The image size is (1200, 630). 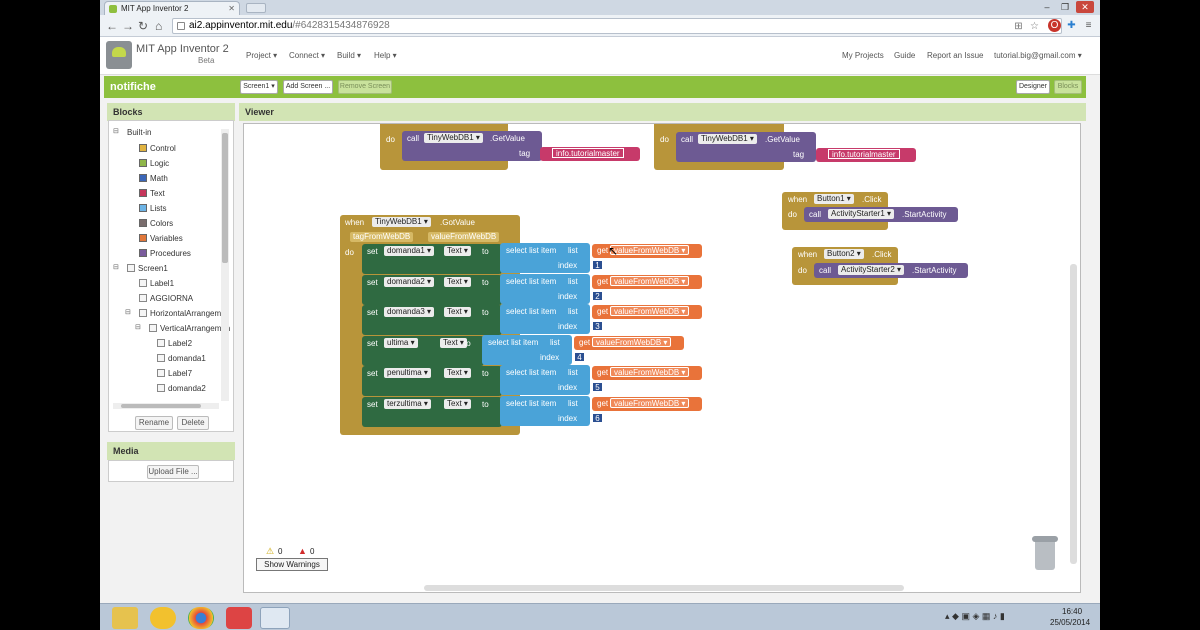 I want to click on target-component-dropdown: domanda1 ▾, so click(x=409, y=251).